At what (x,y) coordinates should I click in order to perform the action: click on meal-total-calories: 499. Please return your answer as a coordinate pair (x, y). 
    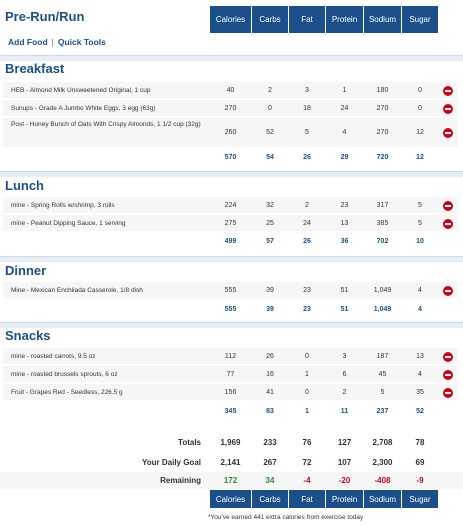
    Looking at the image, I should click on (230, 241).